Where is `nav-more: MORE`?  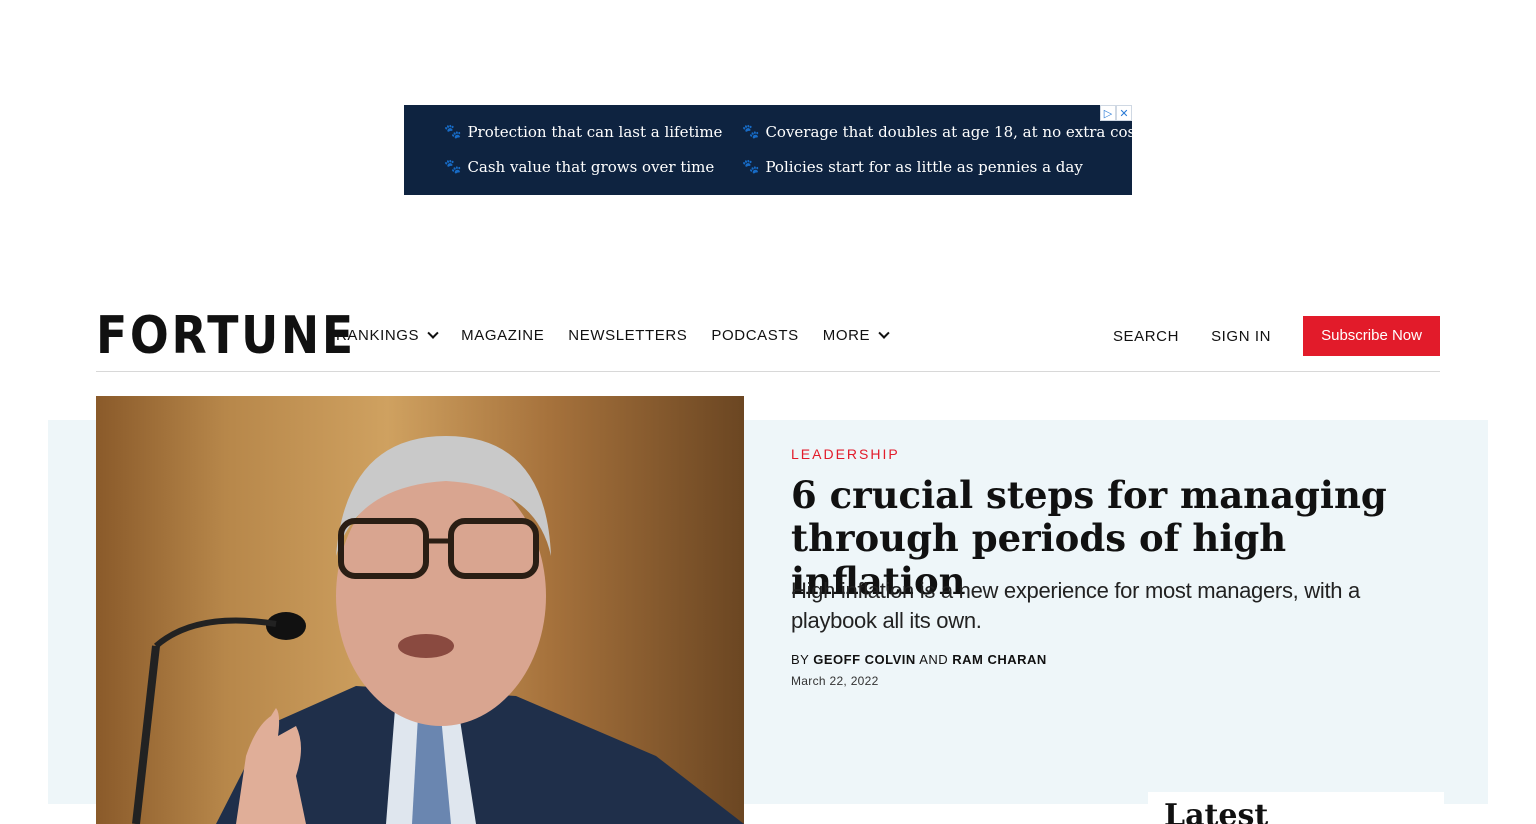
nav-more: MORE is located at coordinates (856, 335).